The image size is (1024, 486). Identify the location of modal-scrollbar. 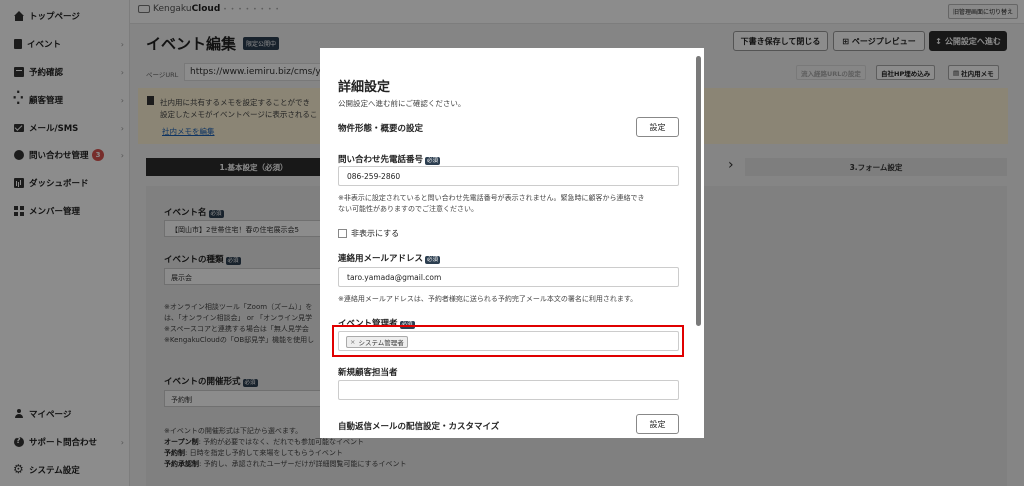
(698, 191).